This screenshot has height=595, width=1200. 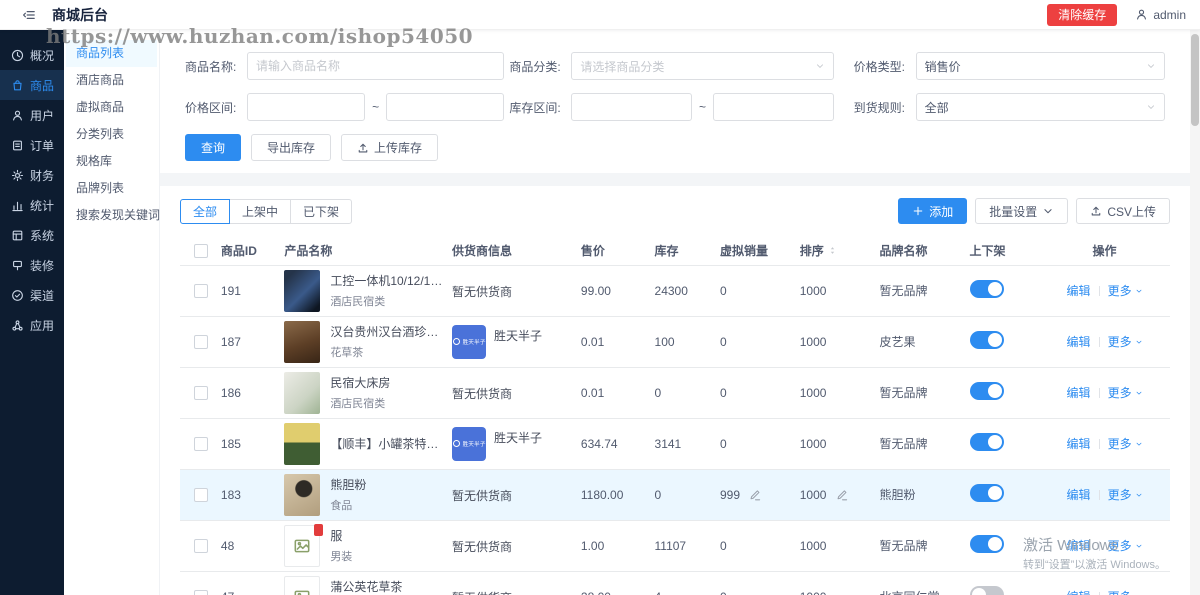 What do you see at coordinates (933, 211) in the screenshot?
I see `add-button: 添加` at bounding box center [933, 211].